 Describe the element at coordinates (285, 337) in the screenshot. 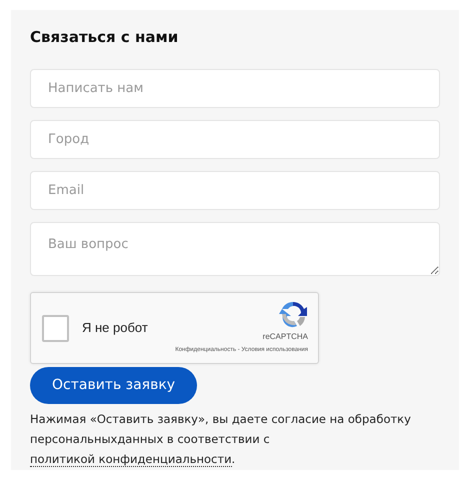

I see `recaptcha-brand: reCAPTCHA` at that location.